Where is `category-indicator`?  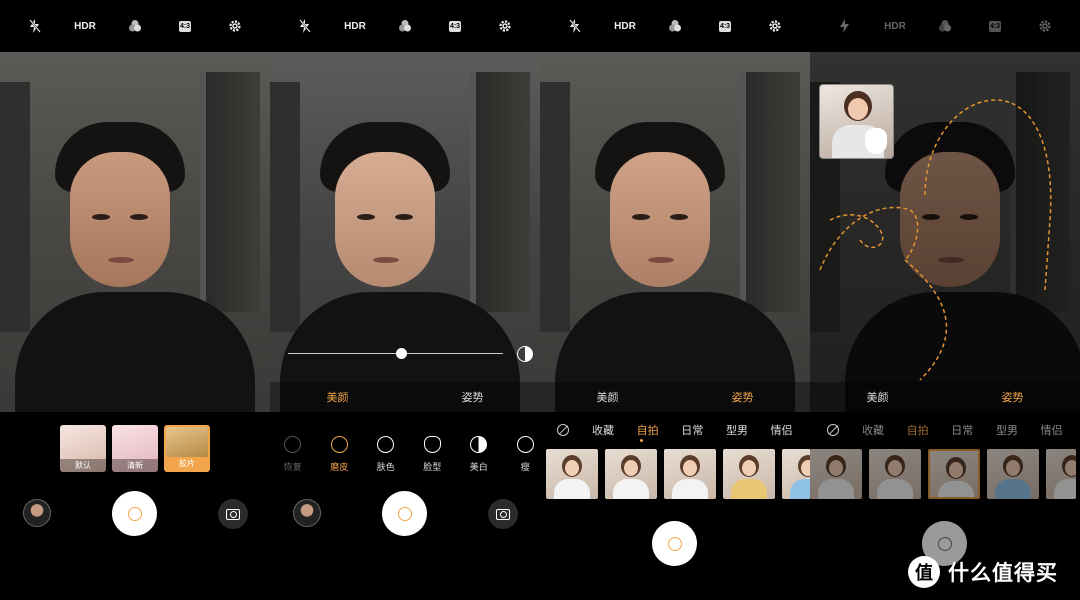 category-indicator is located at coordinates (641, 440).